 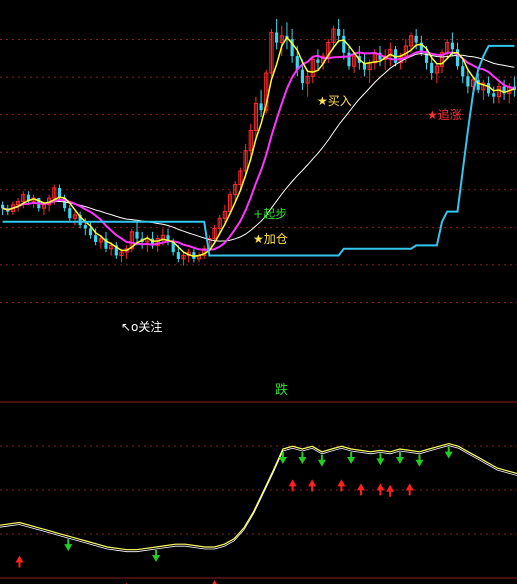 I want to click on start-signal-label: +起步, so click(x=270, y=214).